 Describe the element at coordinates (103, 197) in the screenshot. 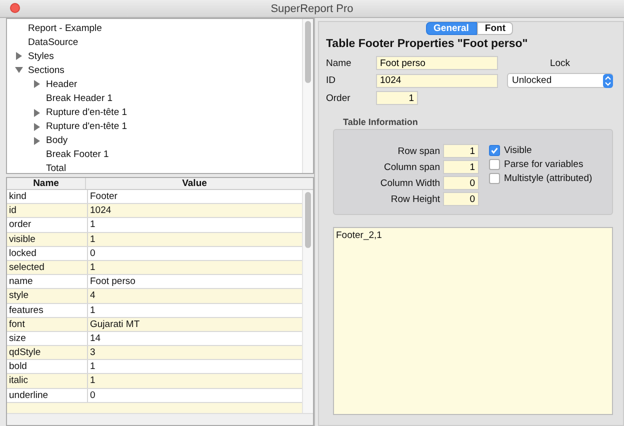

I see `table-cell-text: Footer` at that location.